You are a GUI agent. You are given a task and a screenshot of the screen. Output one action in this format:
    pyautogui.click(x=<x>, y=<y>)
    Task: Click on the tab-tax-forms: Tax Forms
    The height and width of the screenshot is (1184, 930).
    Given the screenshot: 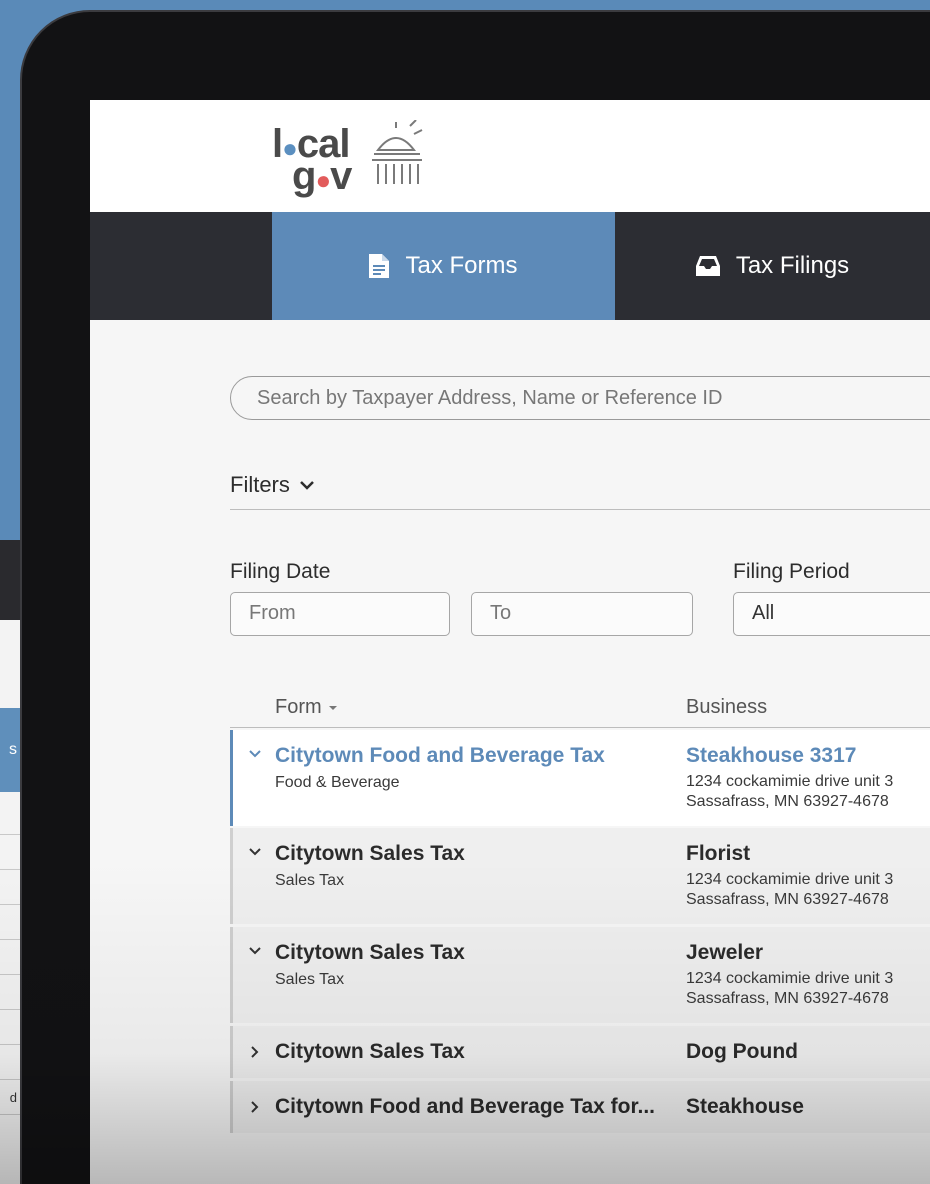 What is the action you would take?
    pyautogui.click(x=443, y=266)
    